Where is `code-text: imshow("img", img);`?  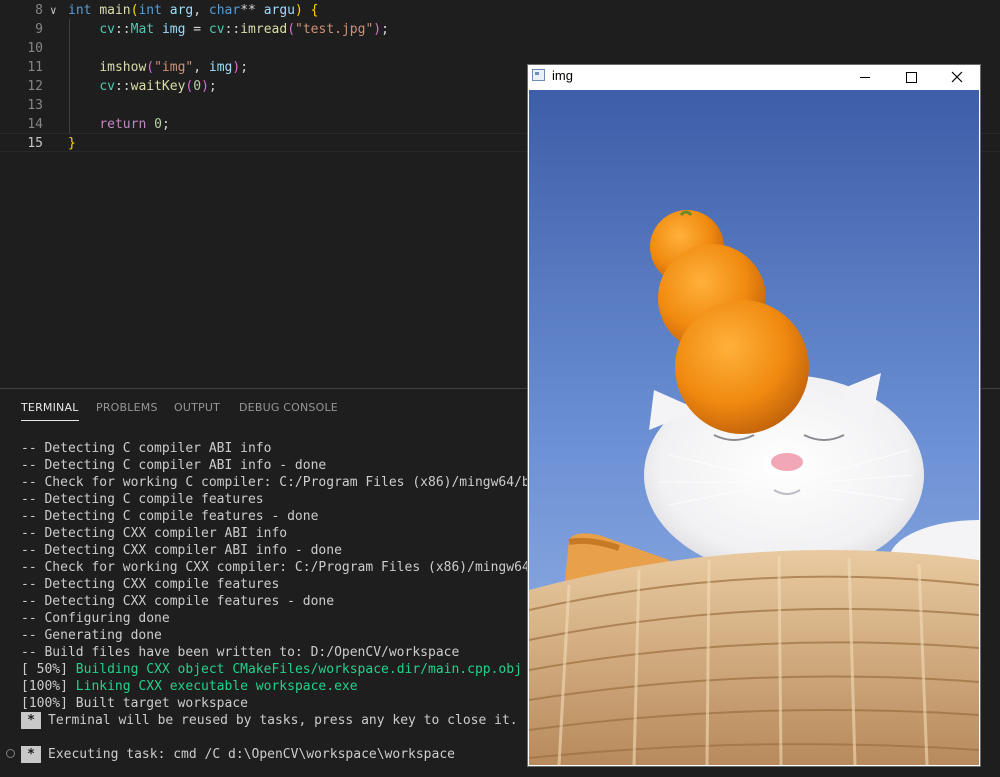 code-text: imshow("img", img); is located at coordinates (174, 67).